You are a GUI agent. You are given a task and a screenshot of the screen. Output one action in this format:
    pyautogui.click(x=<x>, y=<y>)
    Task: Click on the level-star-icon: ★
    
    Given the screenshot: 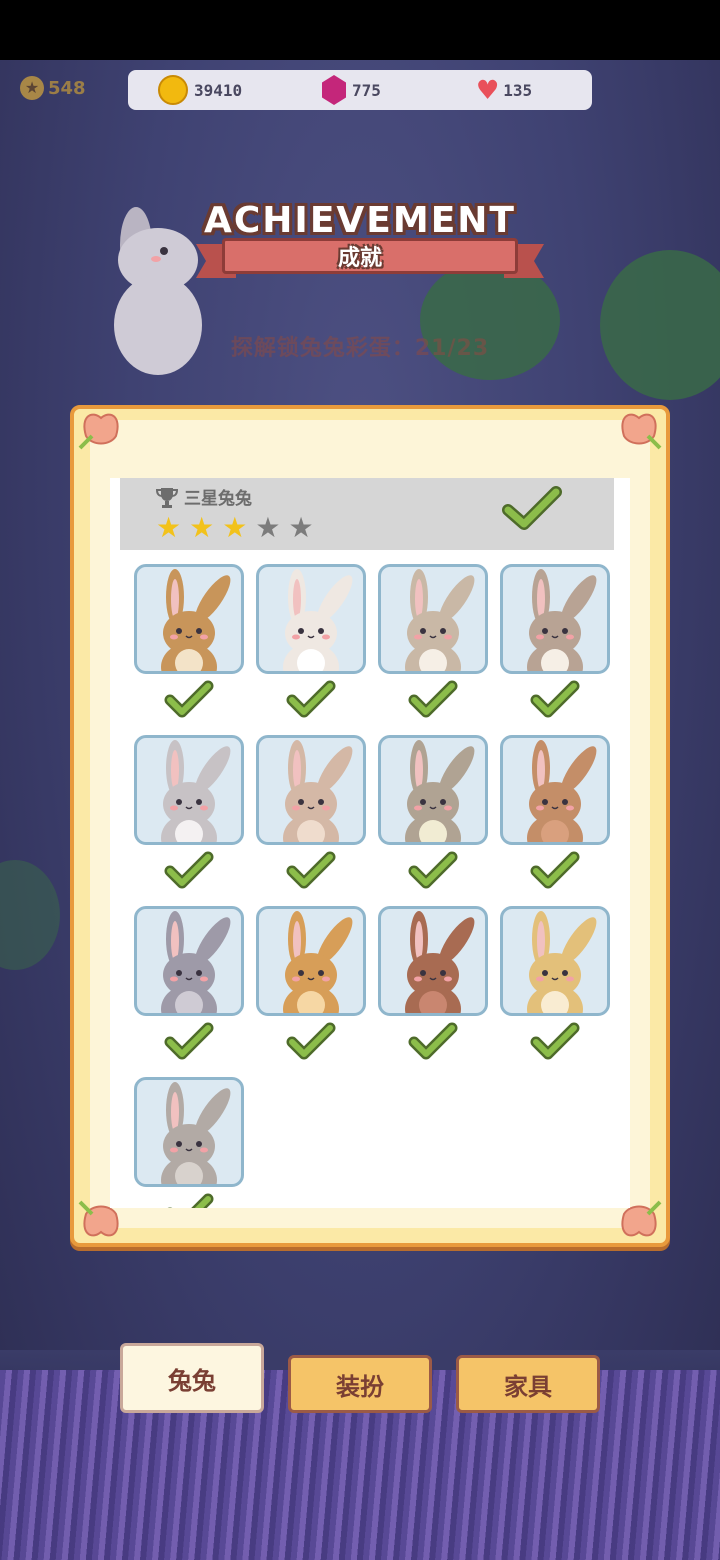 What is the action you would take?
    pyautogui.click(x=32, y=88)
    